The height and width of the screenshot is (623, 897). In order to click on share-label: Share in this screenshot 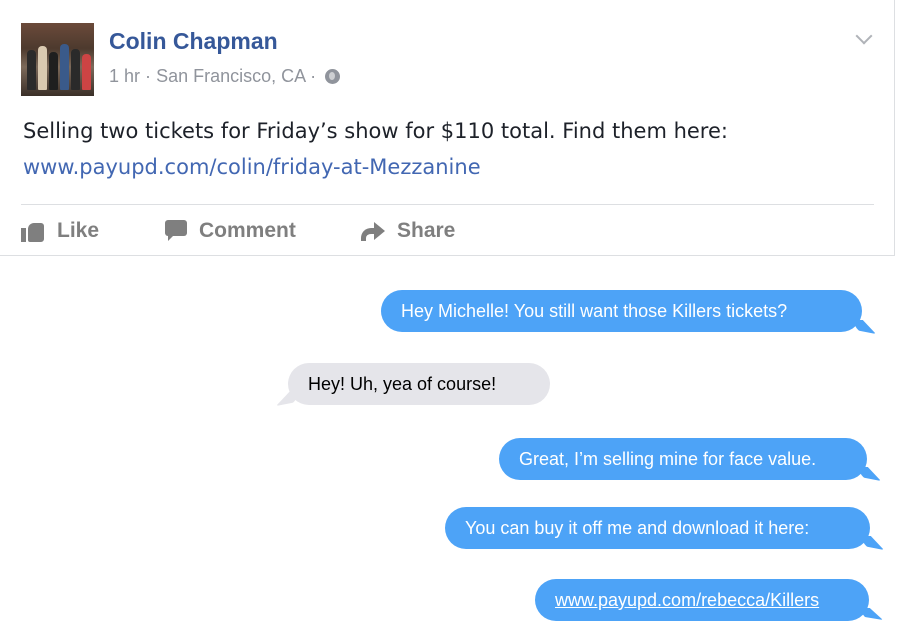, I will do `click(426, 230)`.